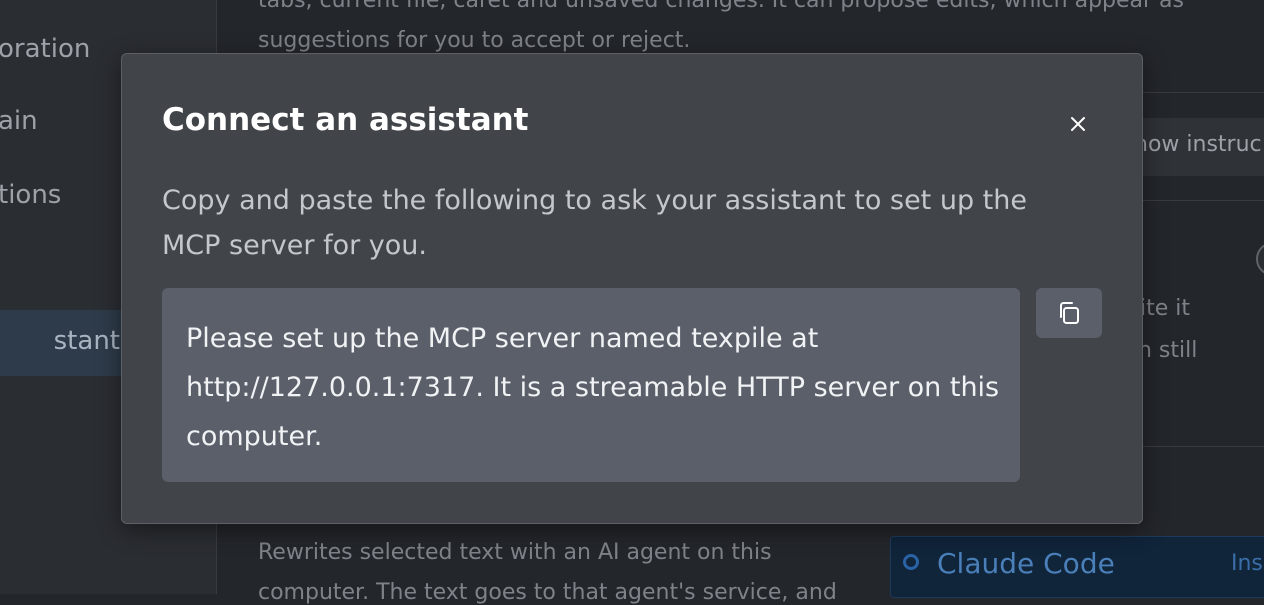  I want to click on show-instructions-button: how instruc, so click(1197, 147).